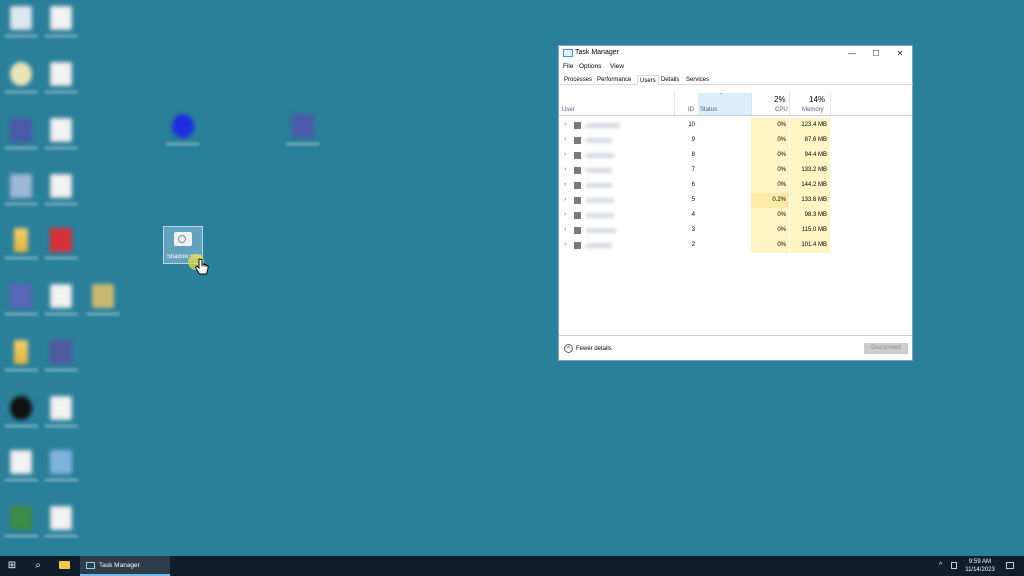  I want to click on tab-services: Services, so click(697, 80).